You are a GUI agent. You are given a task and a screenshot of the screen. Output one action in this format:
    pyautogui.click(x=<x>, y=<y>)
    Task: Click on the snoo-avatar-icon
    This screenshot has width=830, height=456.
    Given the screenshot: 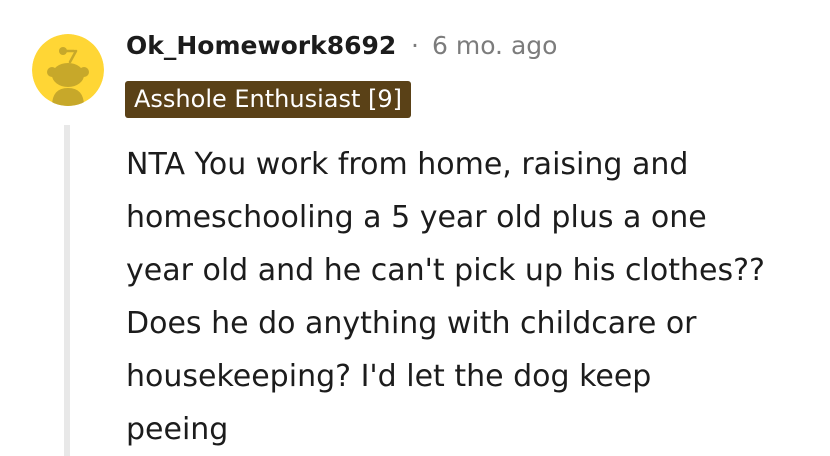 What is the action you would take?
    pyautogui.click(x=68, y=70)
    